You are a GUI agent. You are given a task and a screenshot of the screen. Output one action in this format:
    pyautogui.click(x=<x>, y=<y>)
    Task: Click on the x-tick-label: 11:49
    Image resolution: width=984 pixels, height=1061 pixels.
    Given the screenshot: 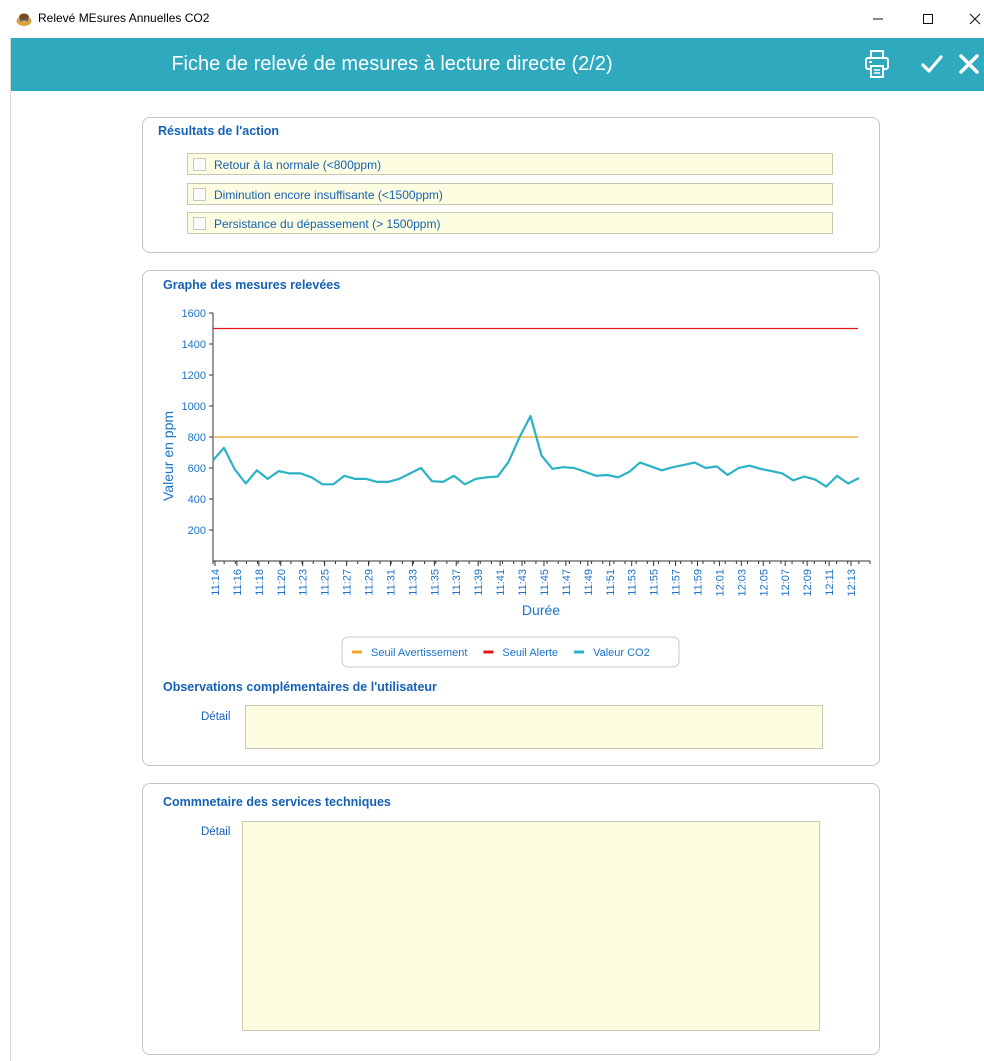 What is the action you would take?
    pyautogui.click(x=589, y=582)
    